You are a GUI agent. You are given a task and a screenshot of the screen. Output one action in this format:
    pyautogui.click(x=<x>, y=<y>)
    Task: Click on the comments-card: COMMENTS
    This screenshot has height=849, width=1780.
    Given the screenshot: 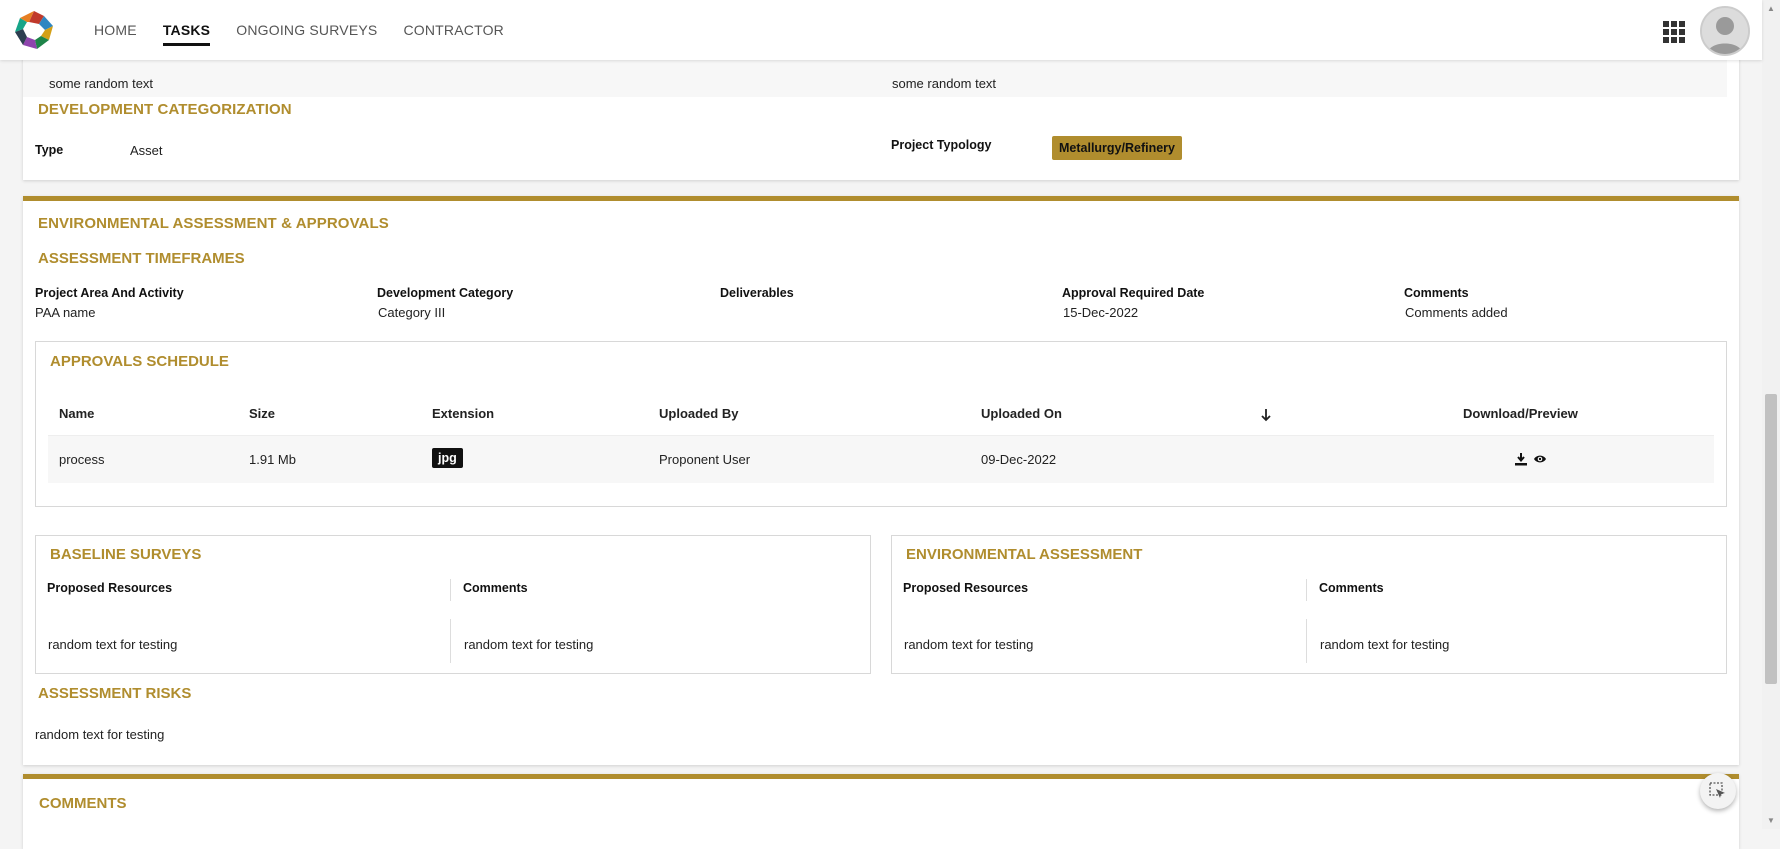 What is the action you would take?
    pyautogui.click(x=881, y=811)
    